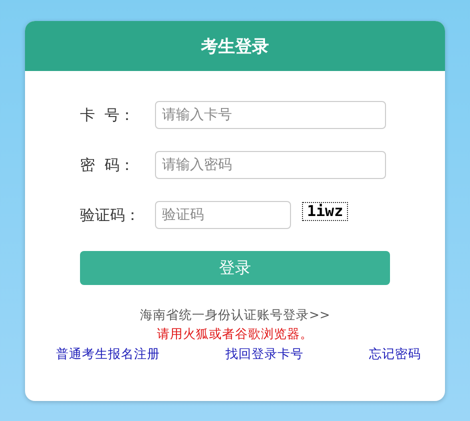  I want to click on field-label: 验证码：, so click(110, 215).